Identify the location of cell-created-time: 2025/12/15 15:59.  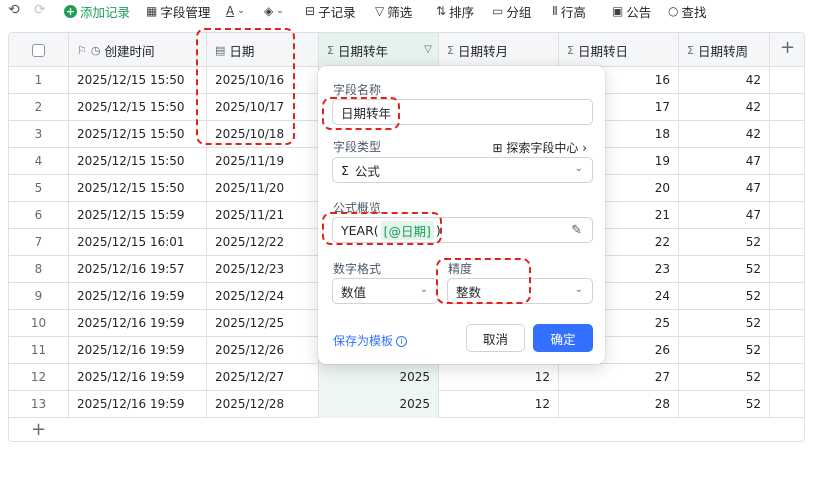
(138, 215).